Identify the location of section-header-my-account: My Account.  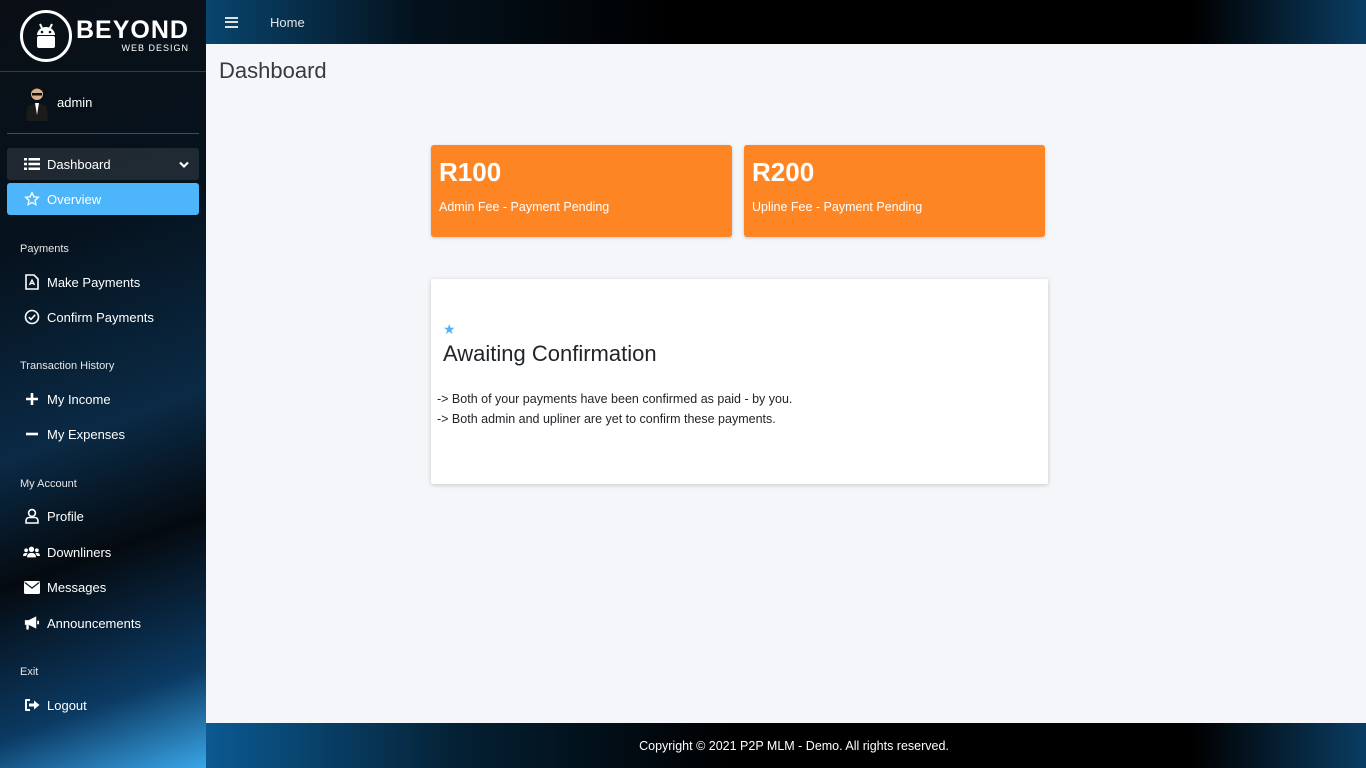
(48, 484).